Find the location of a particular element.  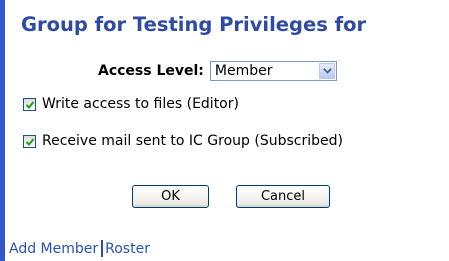

access-level-value: Member is located at coordinates (243, 71).